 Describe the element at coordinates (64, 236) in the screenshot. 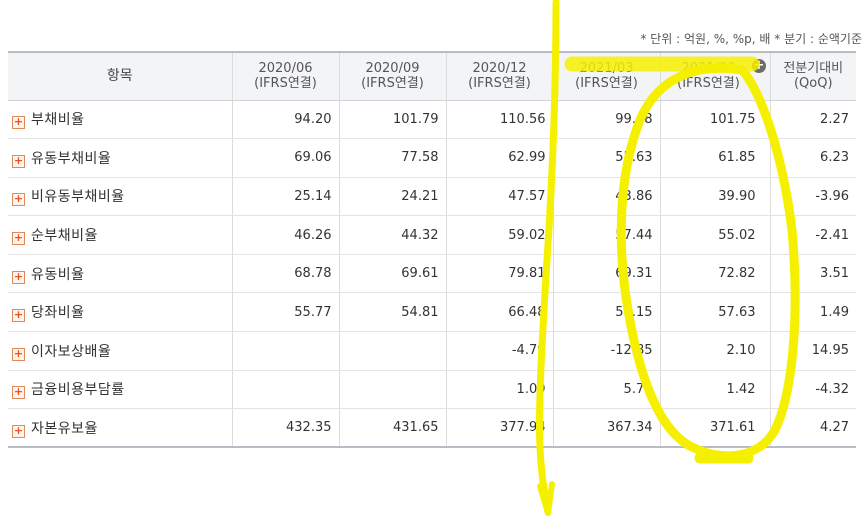

I see `row-label: 순부채비율` at that location.